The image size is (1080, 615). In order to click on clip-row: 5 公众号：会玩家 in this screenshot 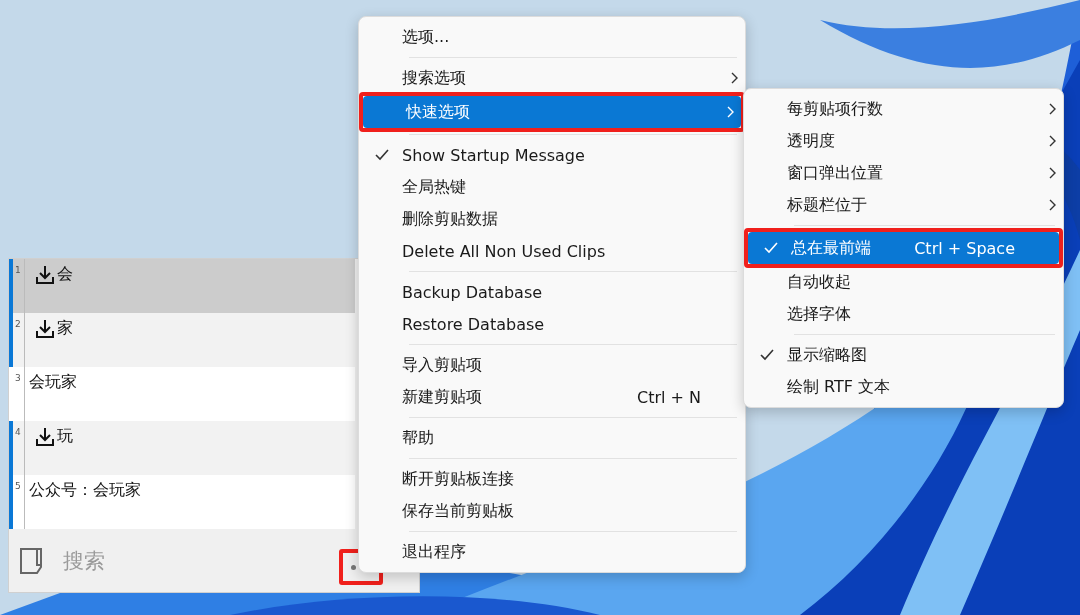, I will do `click(182, 502)`.